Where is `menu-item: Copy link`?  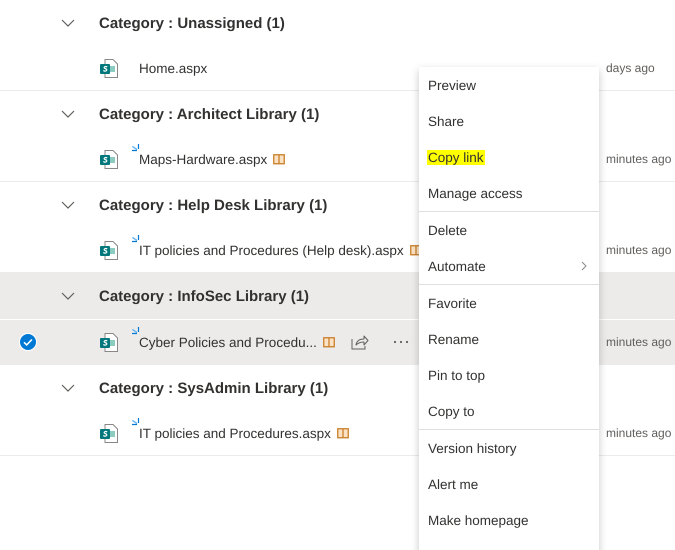 menu-item: Copy link is located at coordinates (509, 157).